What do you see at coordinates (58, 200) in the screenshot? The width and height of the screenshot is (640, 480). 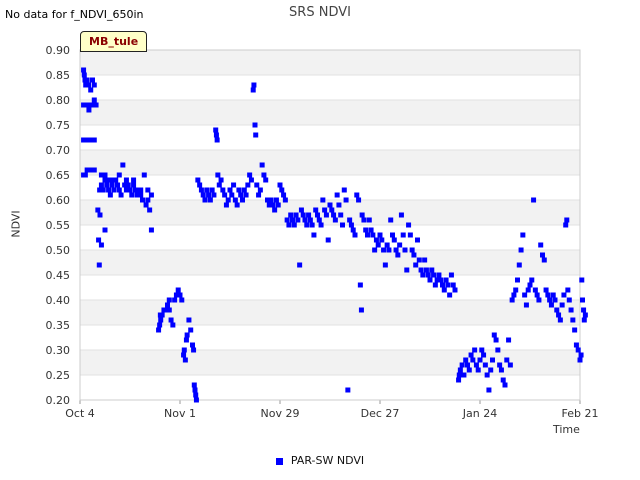 I see `y-tick-label: 0.60` at bounding box center [58, 200].